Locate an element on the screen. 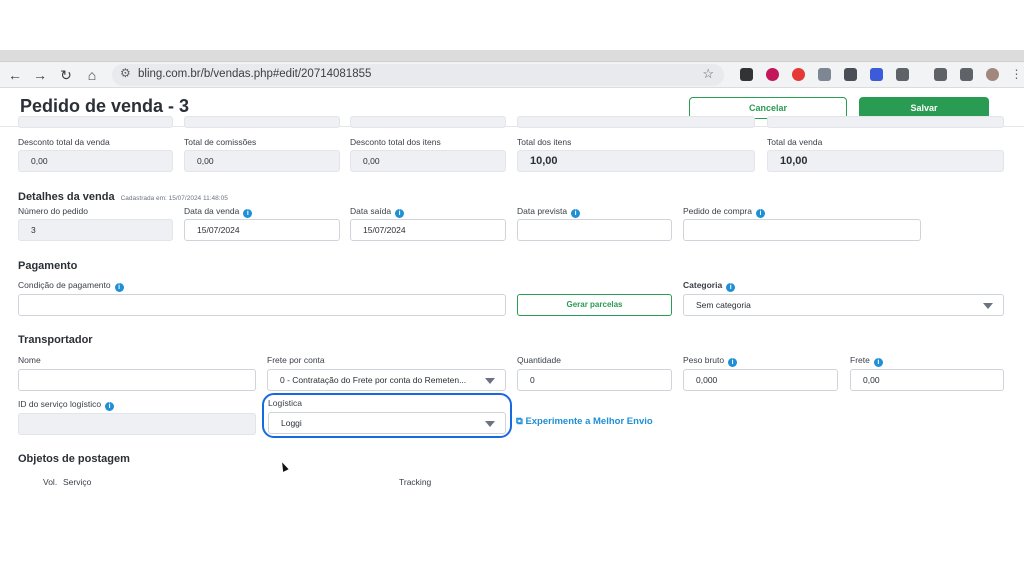  logistics-highlight is located at coordinates (387, 415).